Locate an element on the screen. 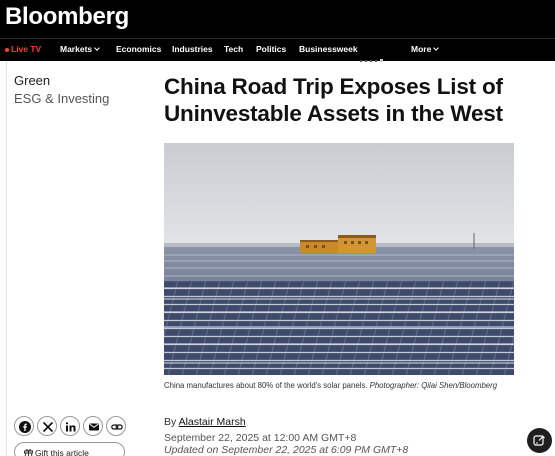 The height and width of the screenshot is (456, 555). nav-businessweek-label: Businessweek is located at coordinates (328, 49).